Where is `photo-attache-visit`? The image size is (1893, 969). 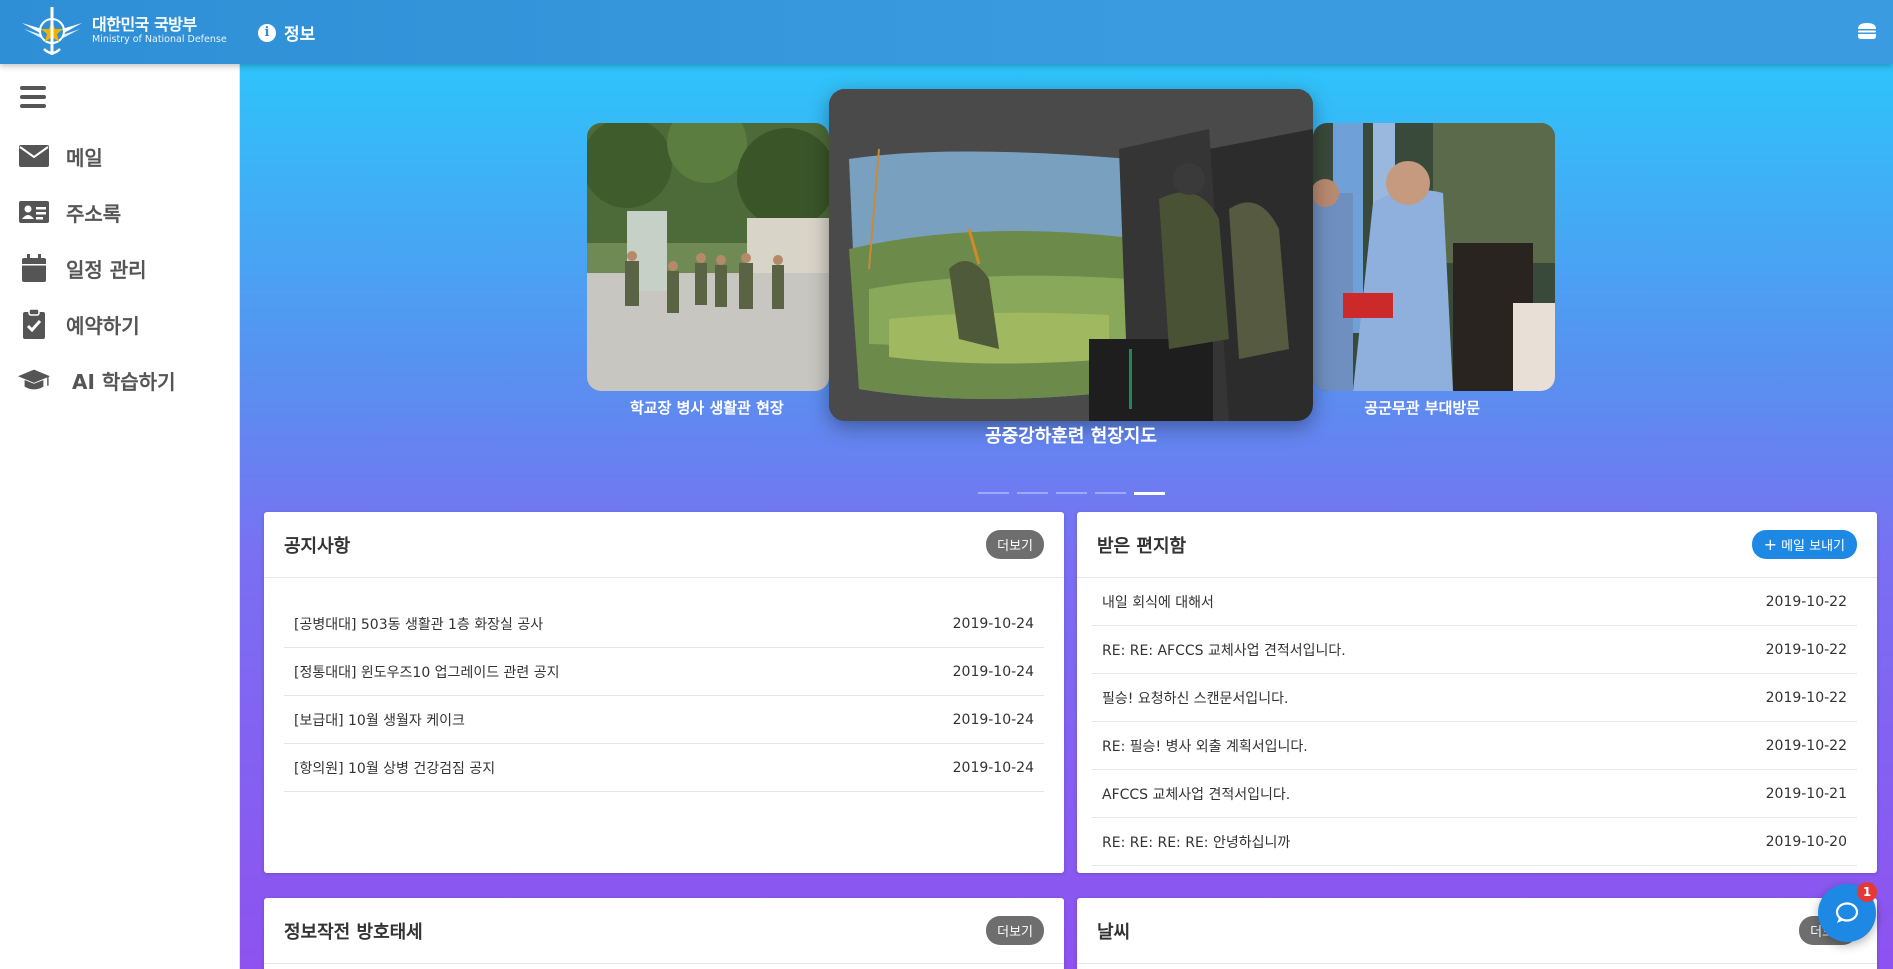 photo-attache-visit is located at coordinates (1434, 257).